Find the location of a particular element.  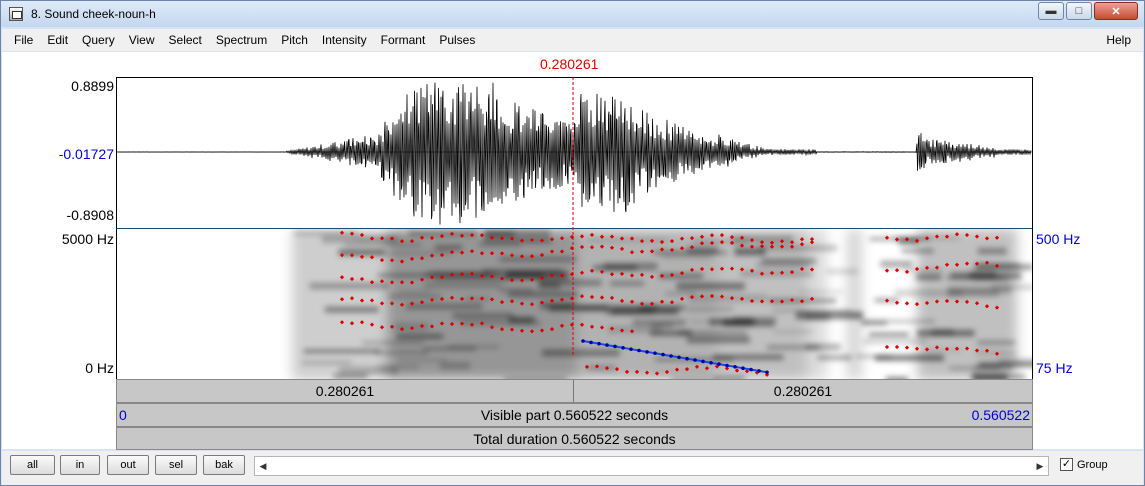

window-title: 8. Sound cheek-noun-h is located at coordinates (93, 14).